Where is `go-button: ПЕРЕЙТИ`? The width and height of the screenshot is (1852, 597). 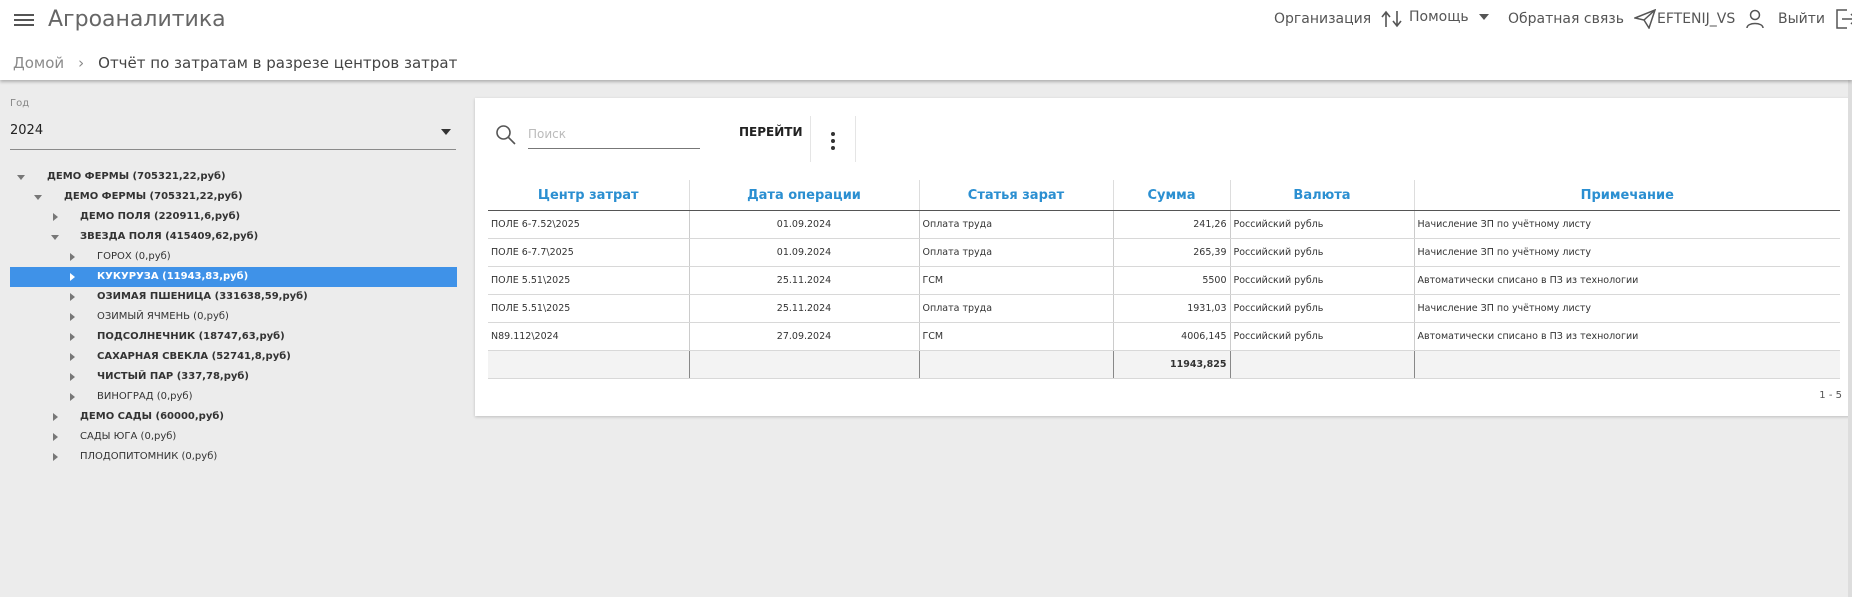 go-button: ПЕРЕЙТИ is located at coordinates (771, 132).